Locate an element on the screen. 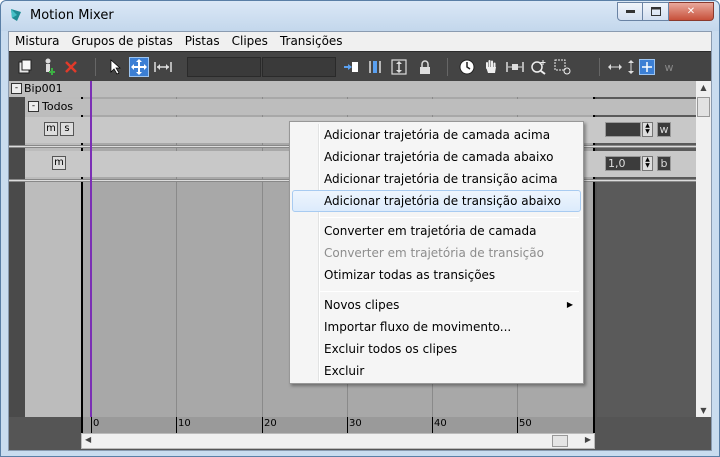 This screenshot has width=720, height=457. menu-grupos-de-pistas: Grupos de pistas is located at coordinates (122, 41).